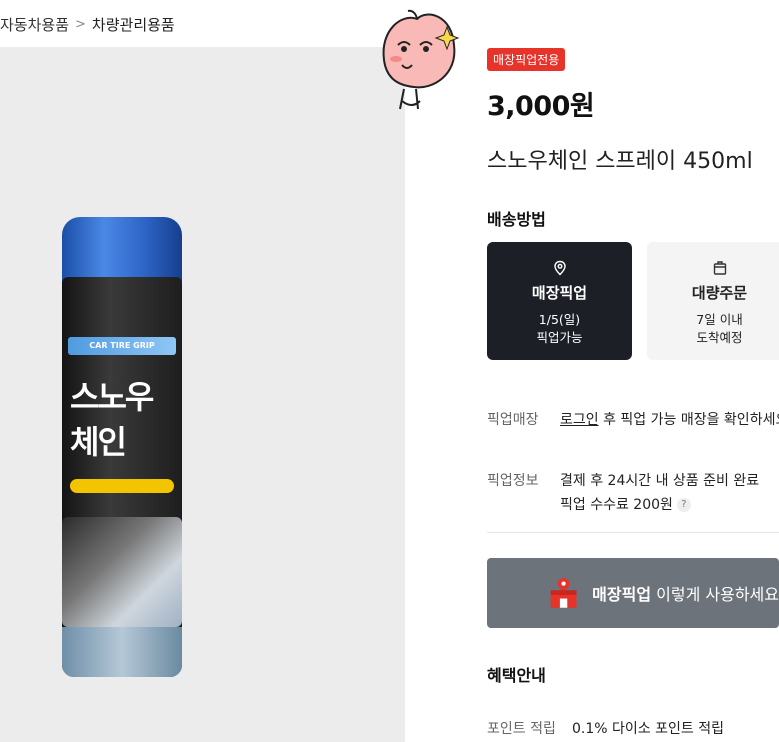  What do you see at coordinates (521, 729) in the screenshot?
I see `point-label: 포인트 적립` at bounding box center [521, 729].